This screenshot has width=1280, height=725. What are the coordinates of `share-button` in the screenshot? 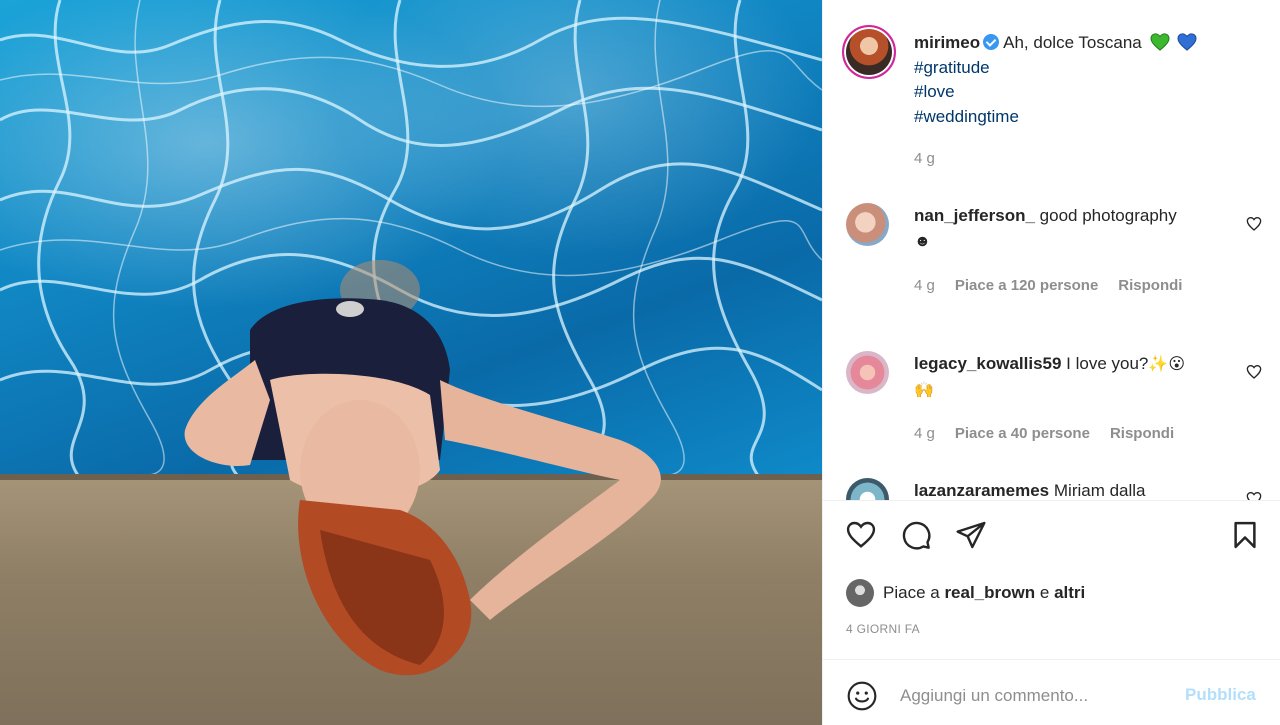 It's located at (971, 535).